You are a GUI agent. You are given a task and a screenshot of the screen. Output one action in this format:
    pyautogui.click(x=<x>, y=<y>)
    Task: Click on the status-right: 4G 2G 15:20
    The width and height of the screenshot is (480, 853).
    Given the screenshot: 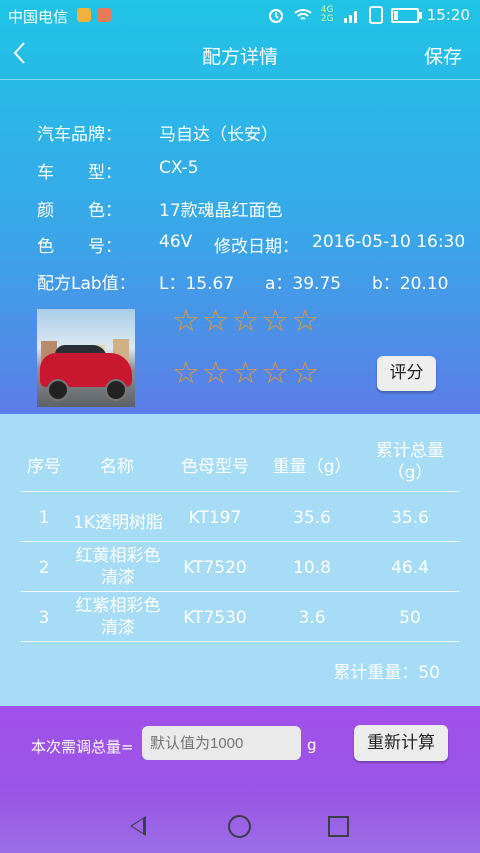 What is the action you would take?
    pyautogui.click(x=368, y=15)
    